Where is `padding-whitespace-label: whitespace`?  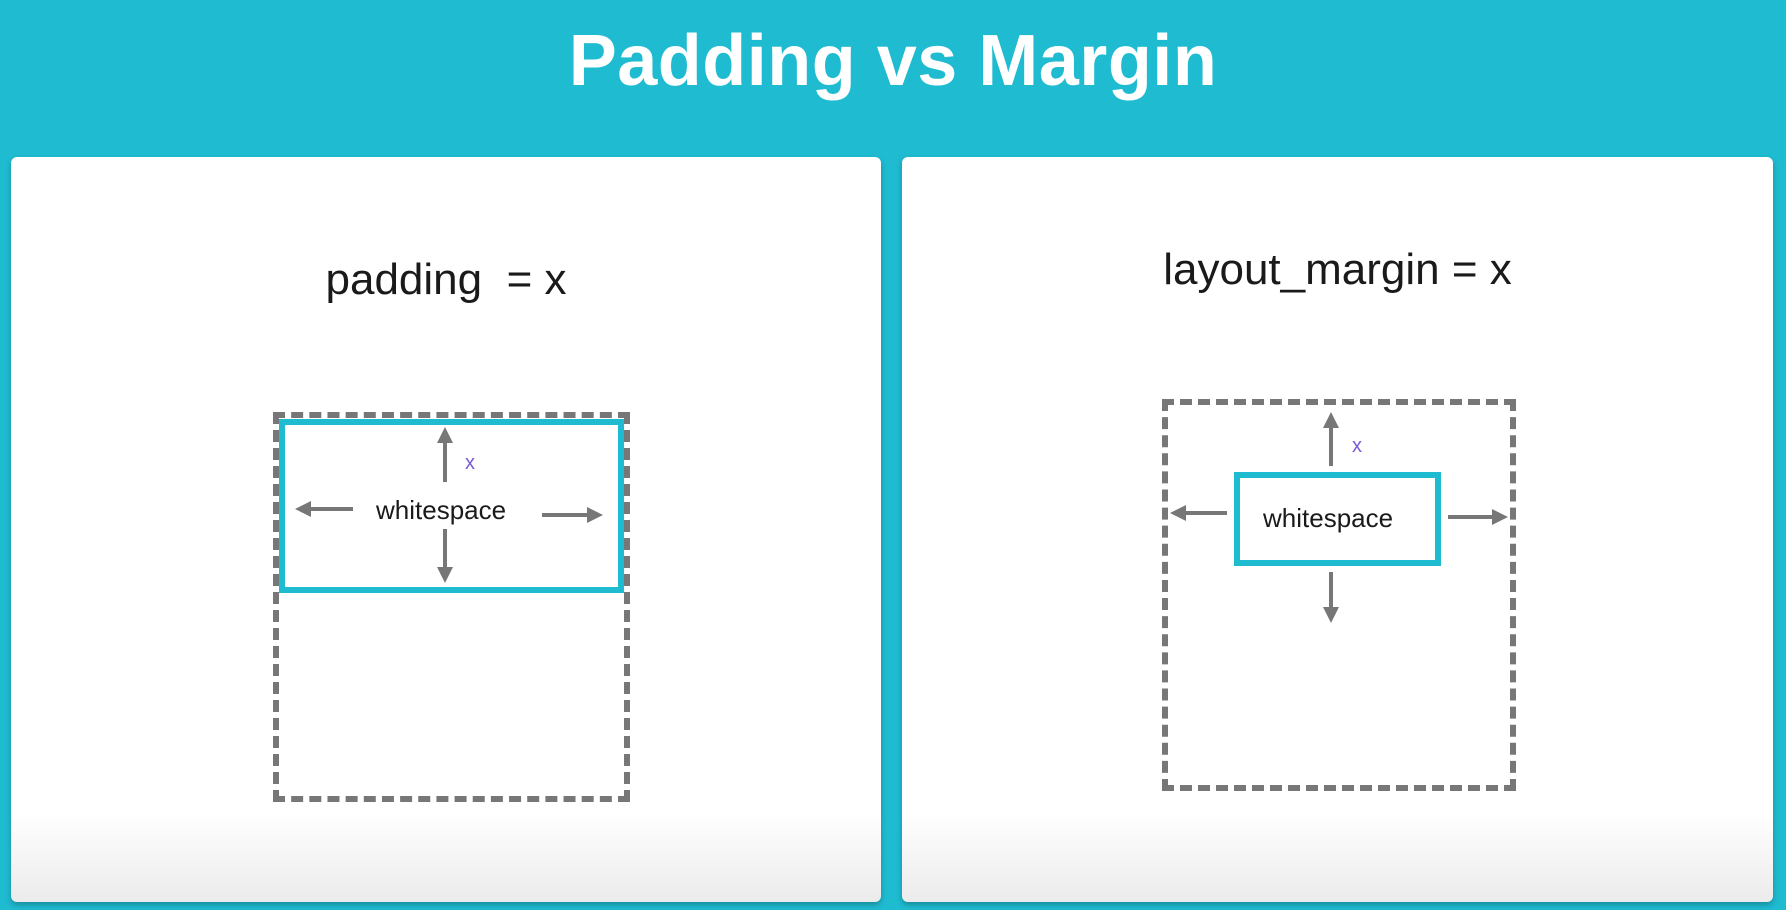
padding-whitespace-label: whitespace is located at coordinates (441, 510).